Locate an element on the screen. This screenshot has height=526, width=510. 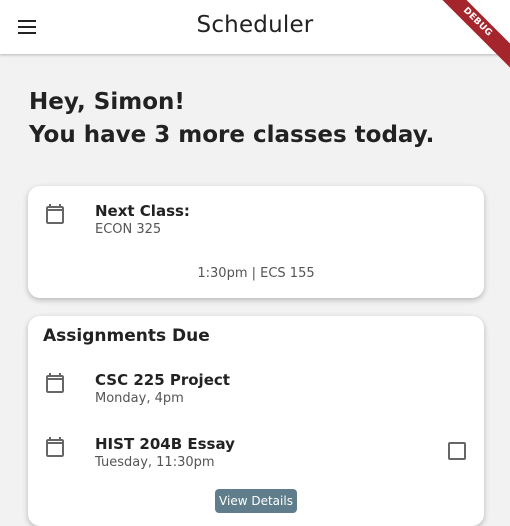
assignments-title: Assignments Due is located at coordinates (126, 336).